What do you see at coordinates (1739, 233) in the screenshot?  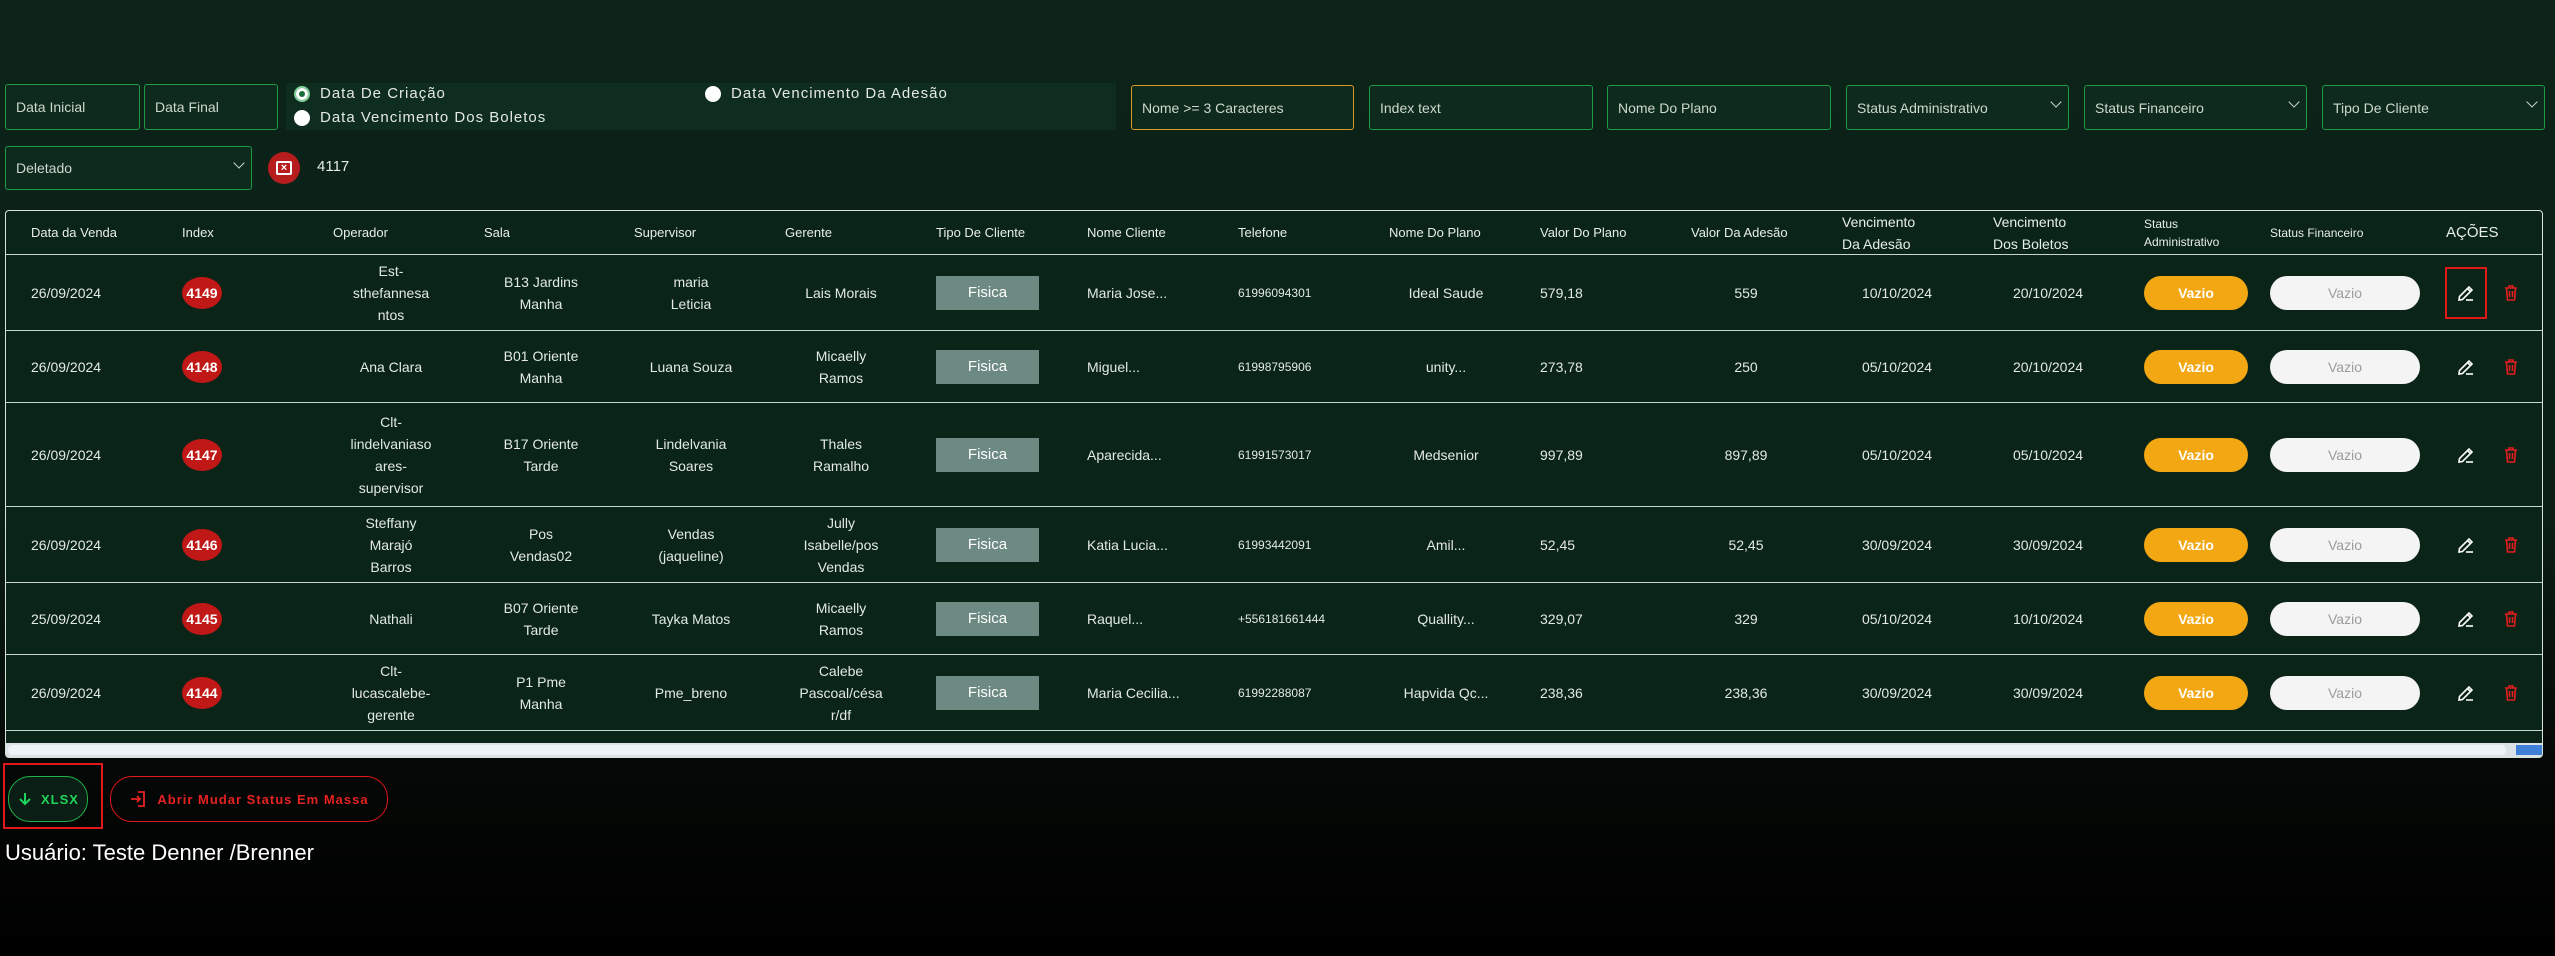 I see `col-valor-adesao: Valor Da Adesão` at bounding box center [1739, 233].